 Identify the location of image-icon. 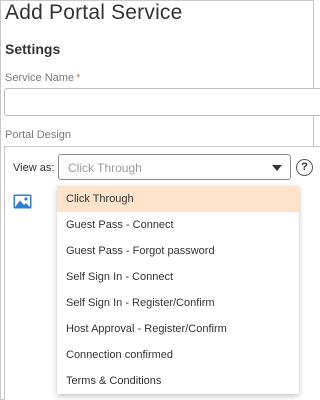
(22, 201).